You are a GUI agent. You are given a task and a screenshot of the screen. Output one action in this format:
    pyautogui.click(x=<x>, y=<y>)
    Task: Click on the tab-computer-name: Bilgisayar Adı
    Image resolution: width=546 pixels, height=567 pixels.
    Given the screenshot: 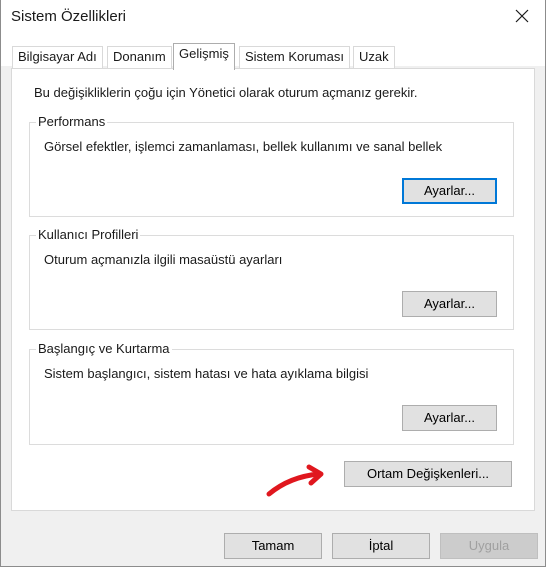 What is the action you would take?
    pyautogui.click(x=57, y=57)
    